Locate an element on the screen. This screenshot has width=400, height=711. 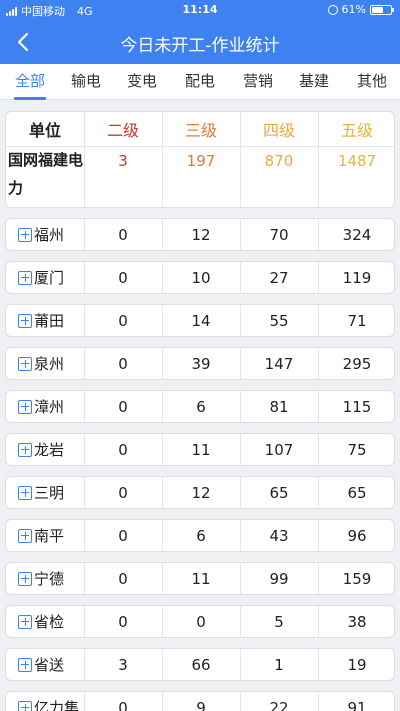
row-unit-label: 南平 is located at coordinates (49, 536).